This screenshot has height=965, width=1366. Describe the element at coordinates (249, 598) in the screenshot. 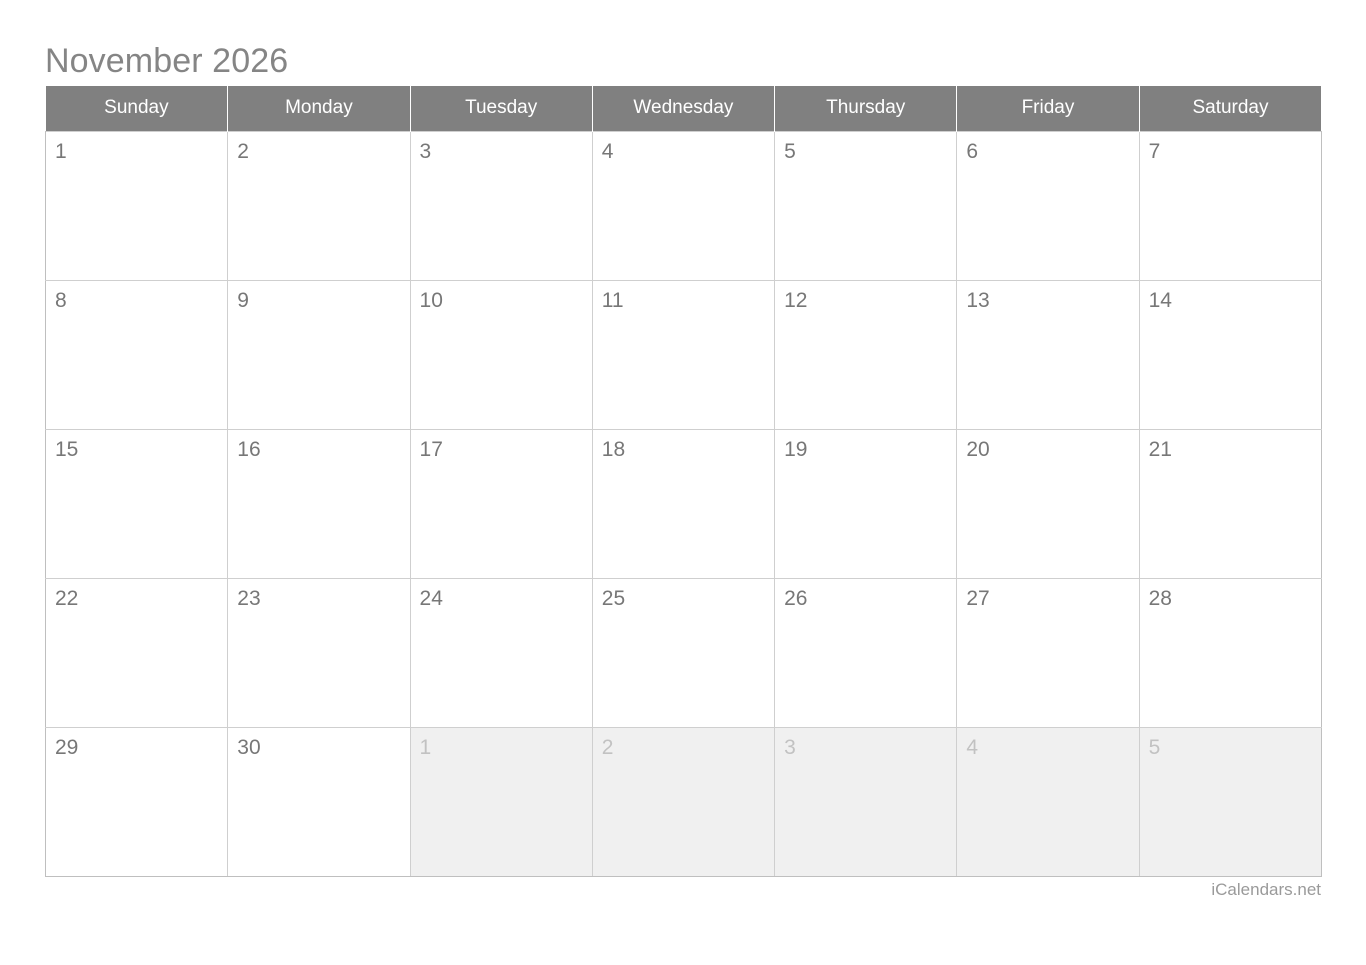

I see `day-number: 23` at that location.